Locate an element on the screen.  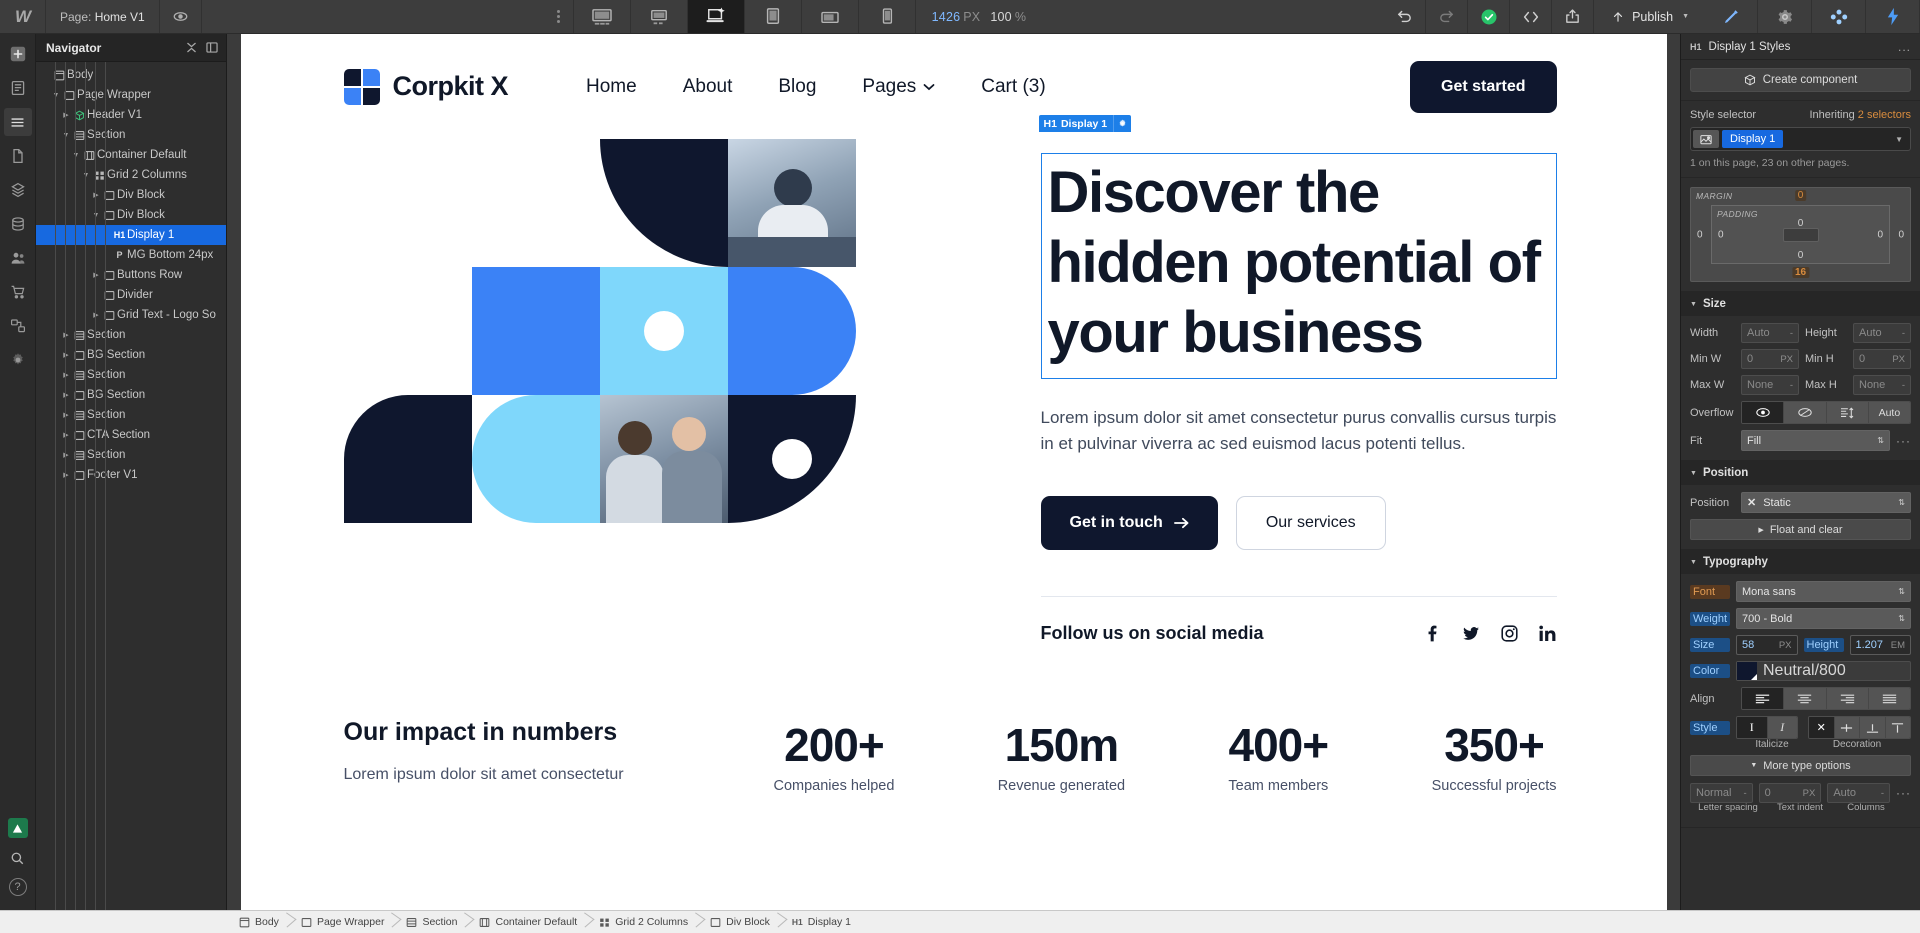
align-justify-icon is located at coordinates (1889, 698).